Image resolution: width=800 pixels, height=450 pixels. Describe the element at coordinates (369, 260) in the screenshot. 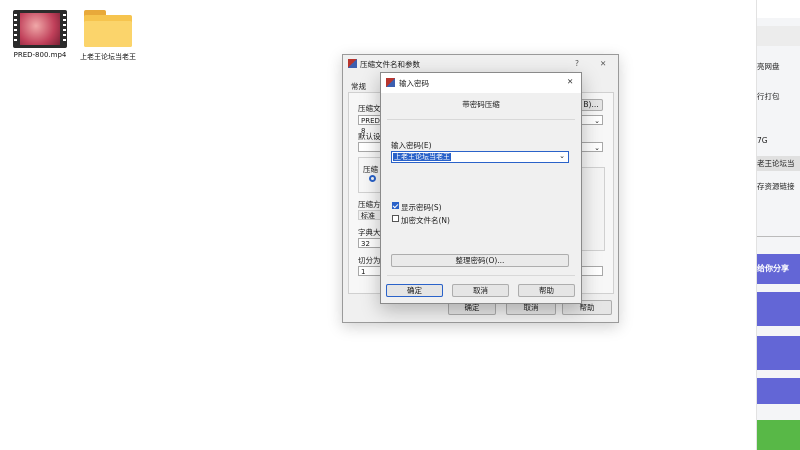

I see `split-volume-label: 切分为` at that location.